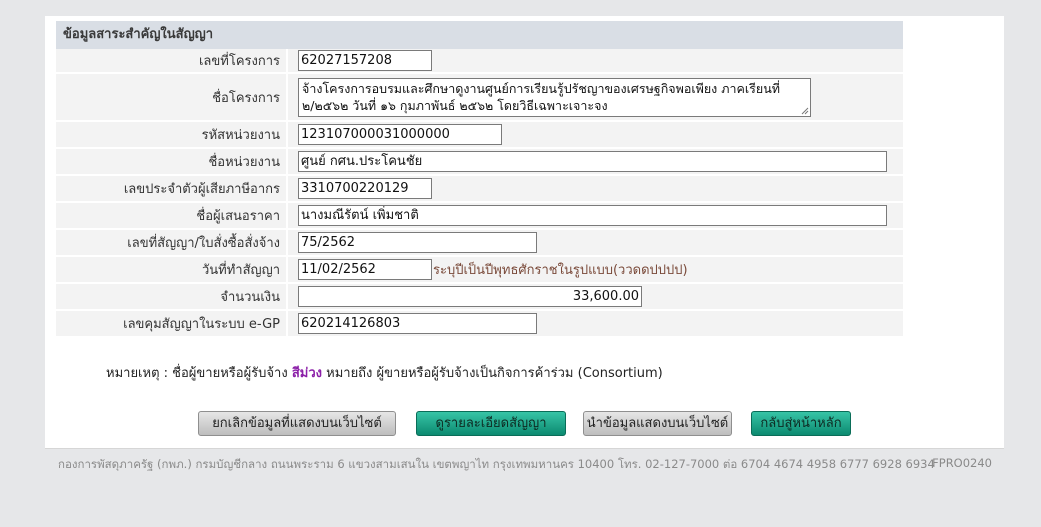 The image size is (1041, 527). I want to click on row-bidder-name: ชื่อผู้เสนอราคา นางมณีรัตน์ เพิ่มชาติ, so click(479, 216).